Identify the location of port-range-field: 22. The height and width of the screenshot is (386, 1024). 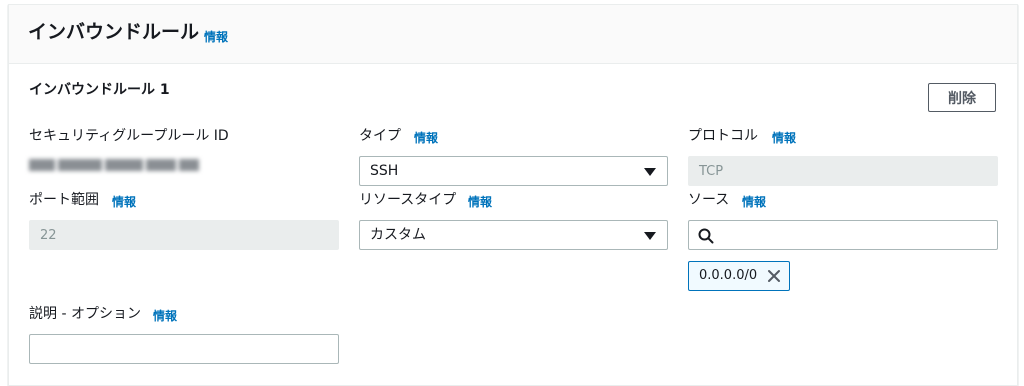
(184, 235).